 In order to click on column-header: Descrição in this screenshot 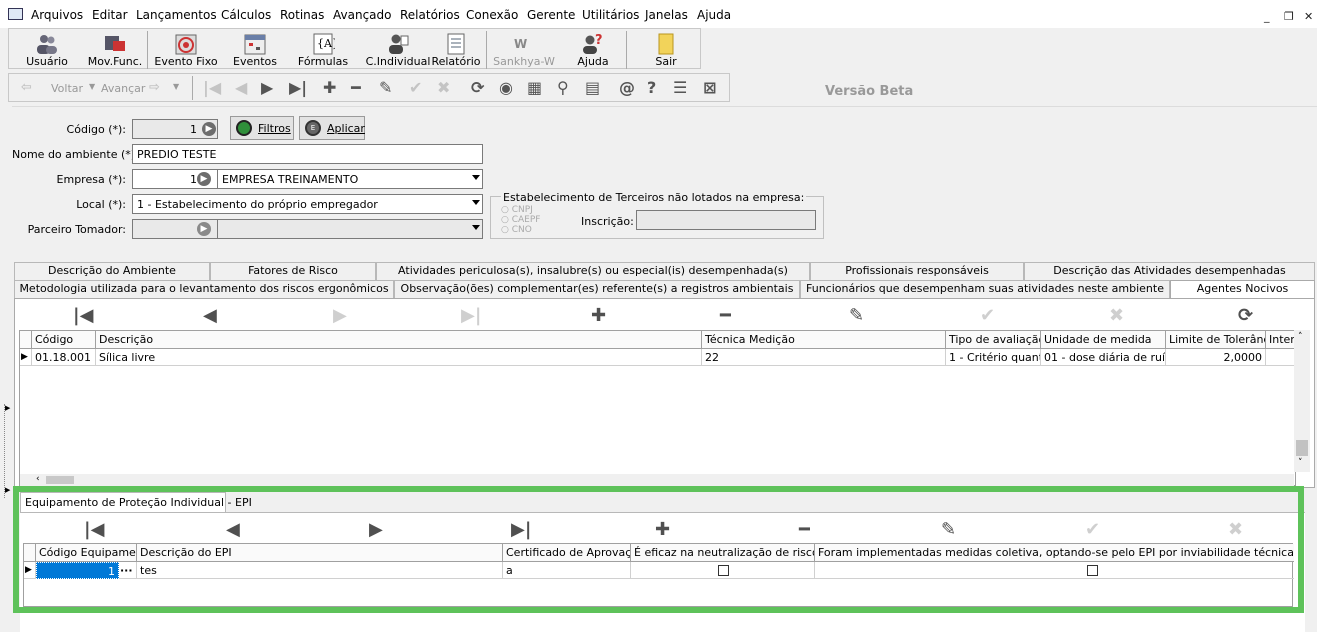, I will do `click(399, 340)`.